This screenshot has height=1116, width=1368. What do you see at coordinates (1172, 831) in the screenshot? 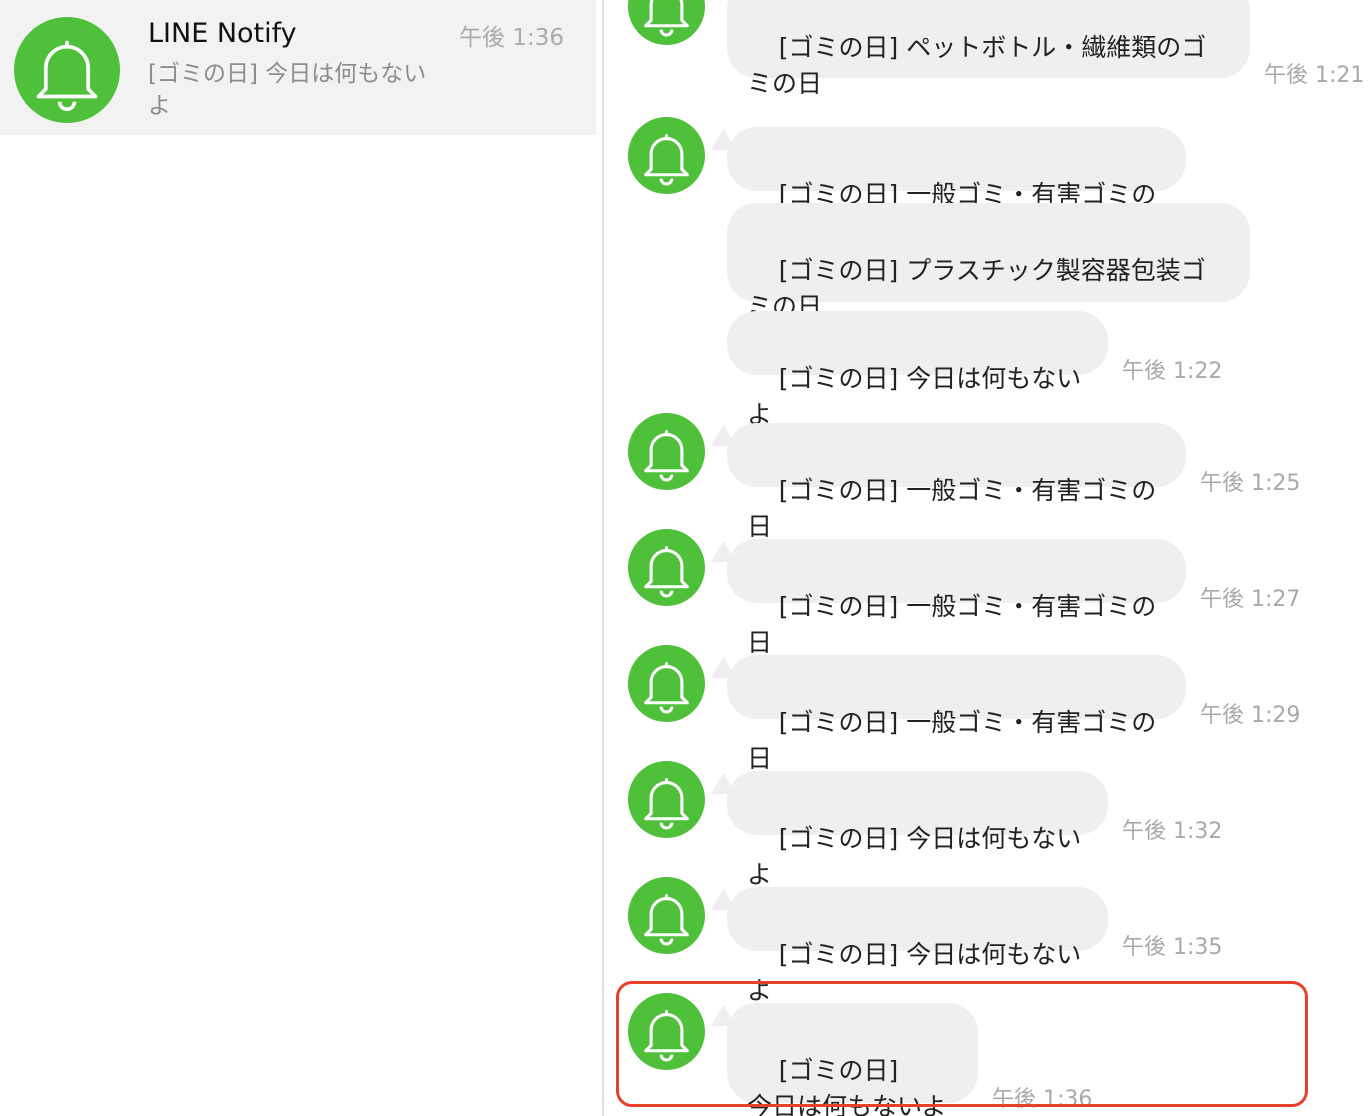
I see `message-time: 午後 1:32` at bounding box center [1172, 831].